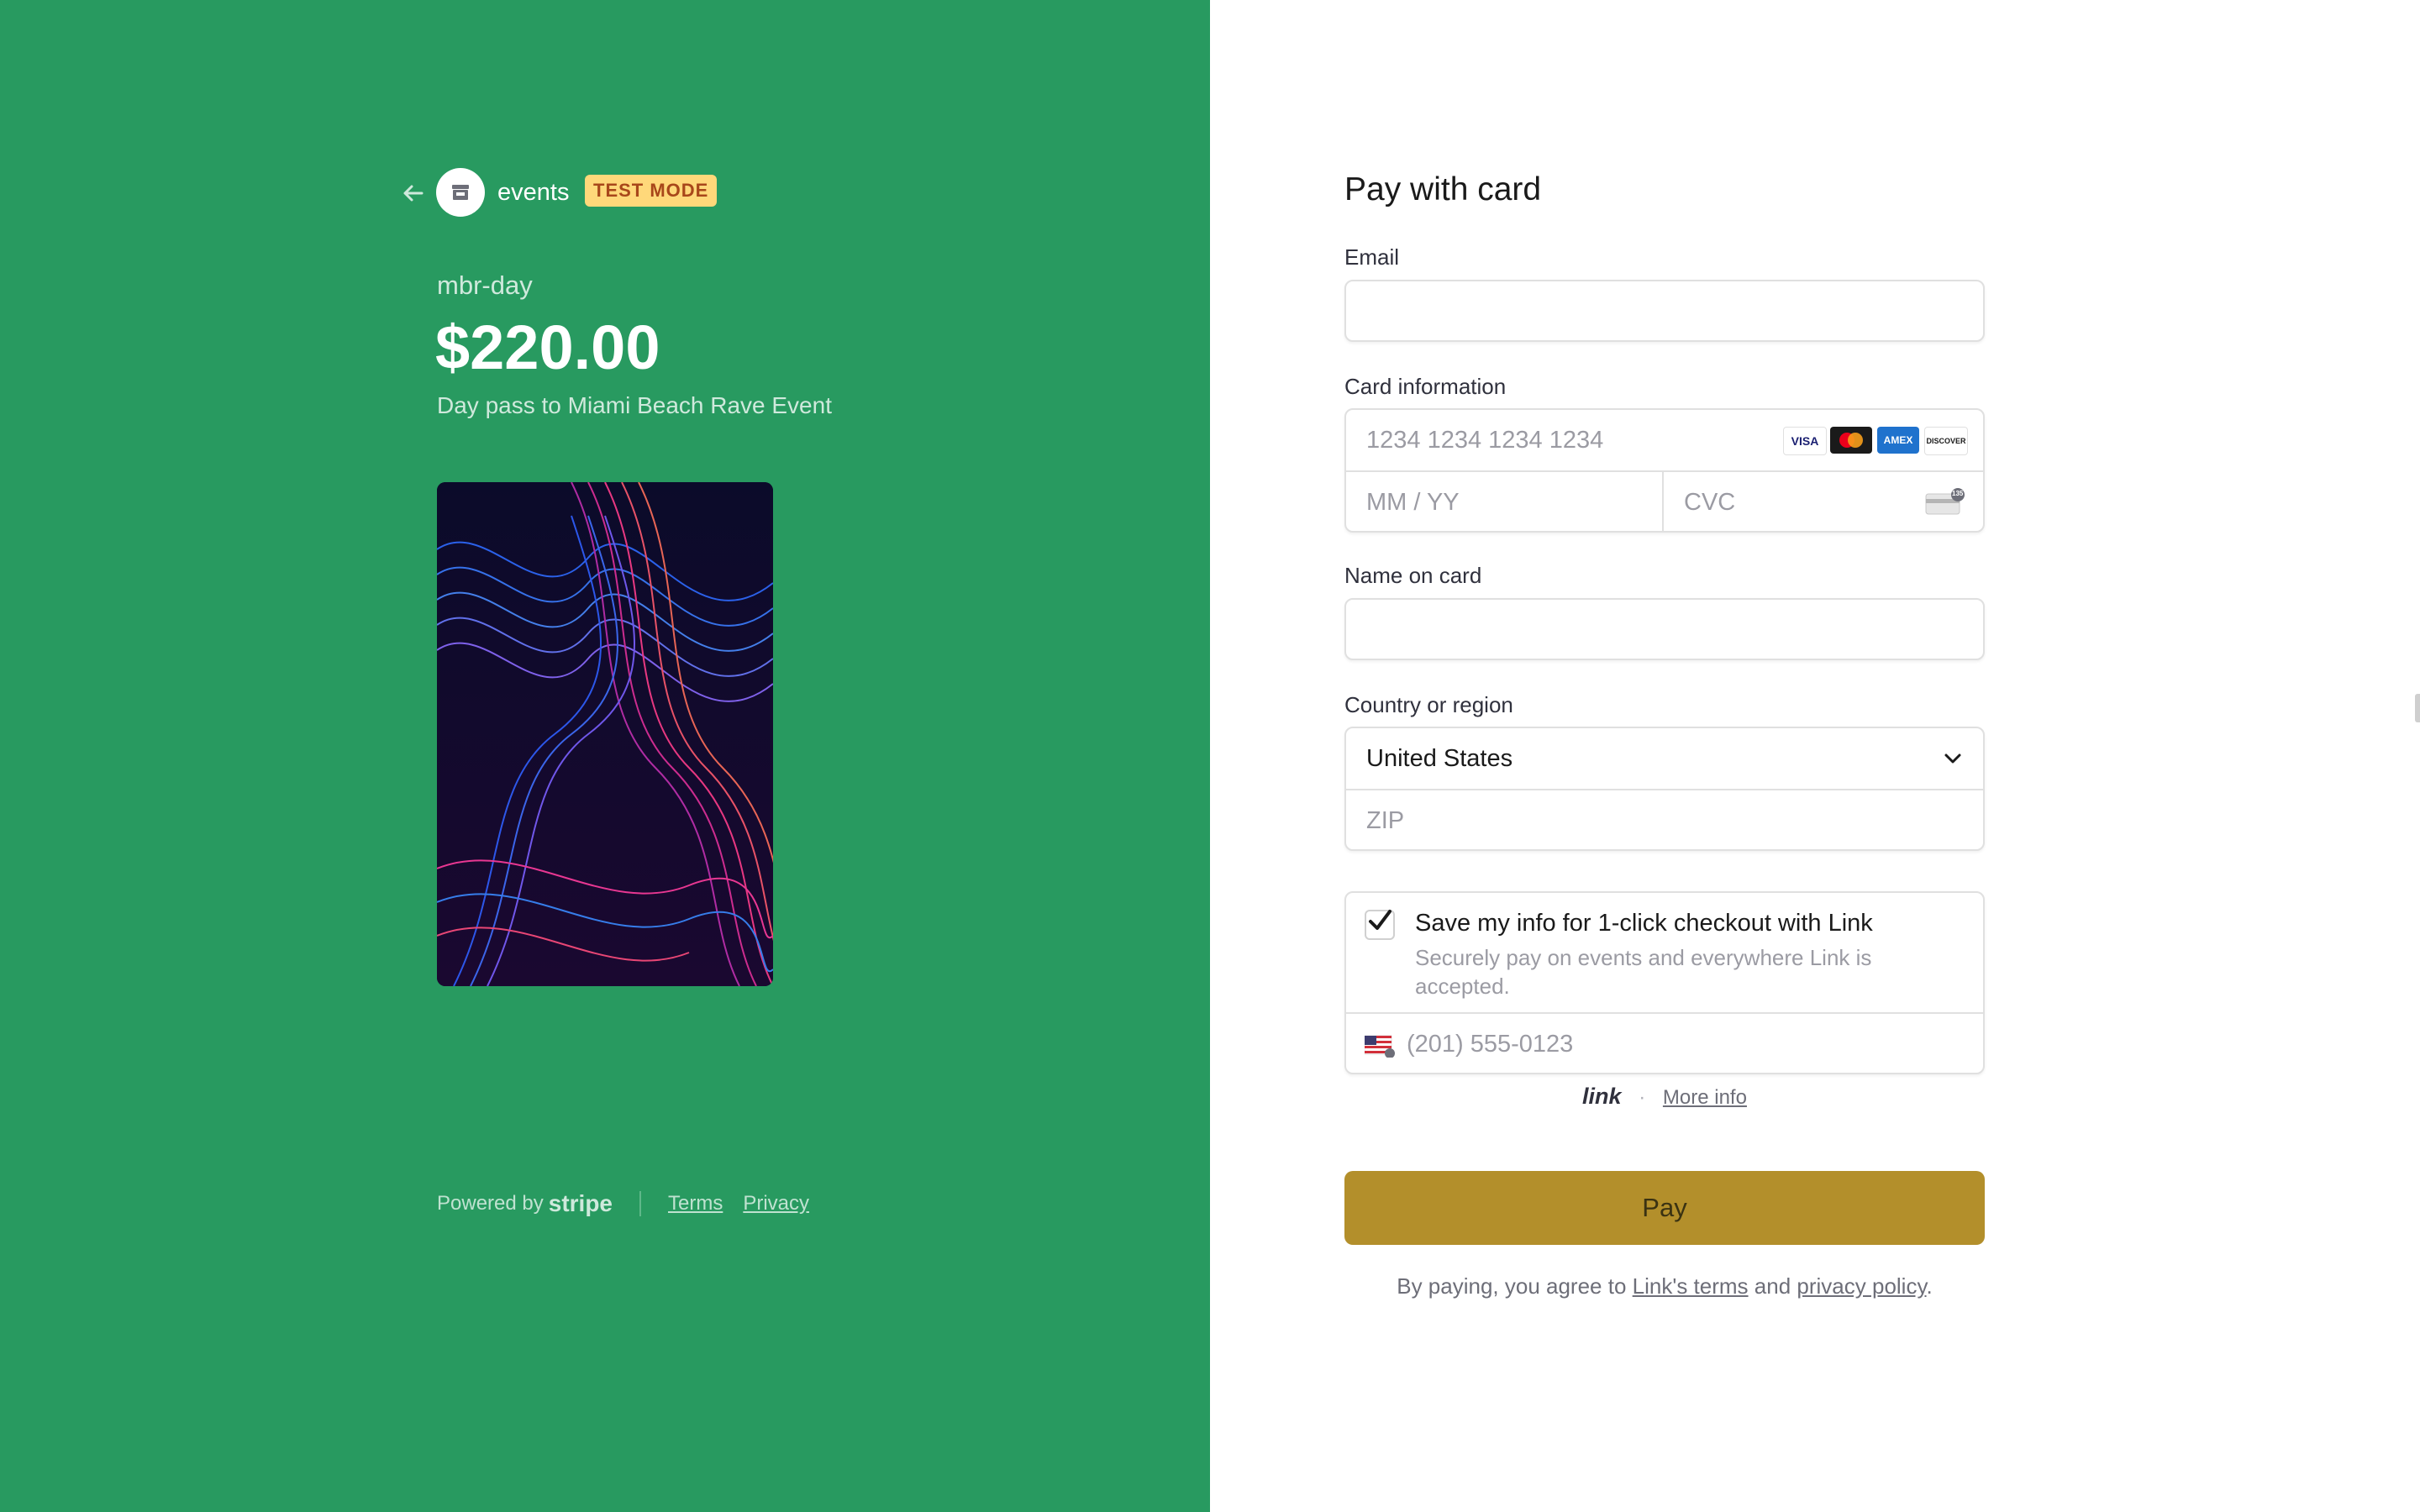  I want to click on terms-and: and, so click(1772, 1286).